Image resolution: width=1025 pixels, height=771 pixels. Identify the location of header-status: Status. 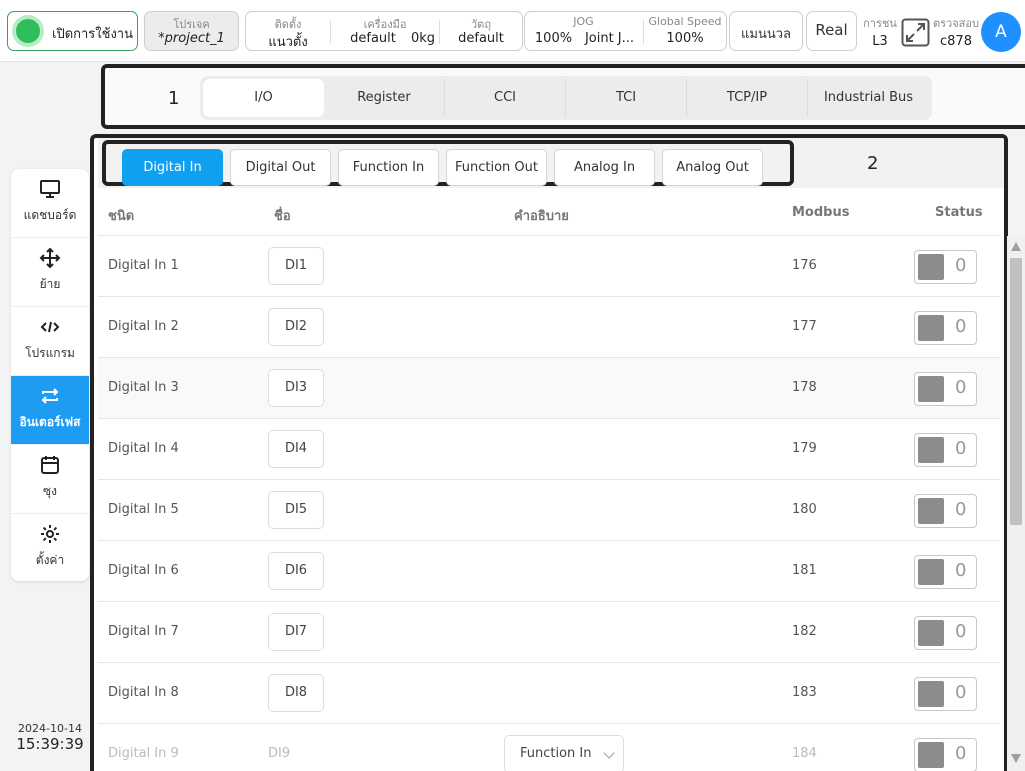
(959, 212).